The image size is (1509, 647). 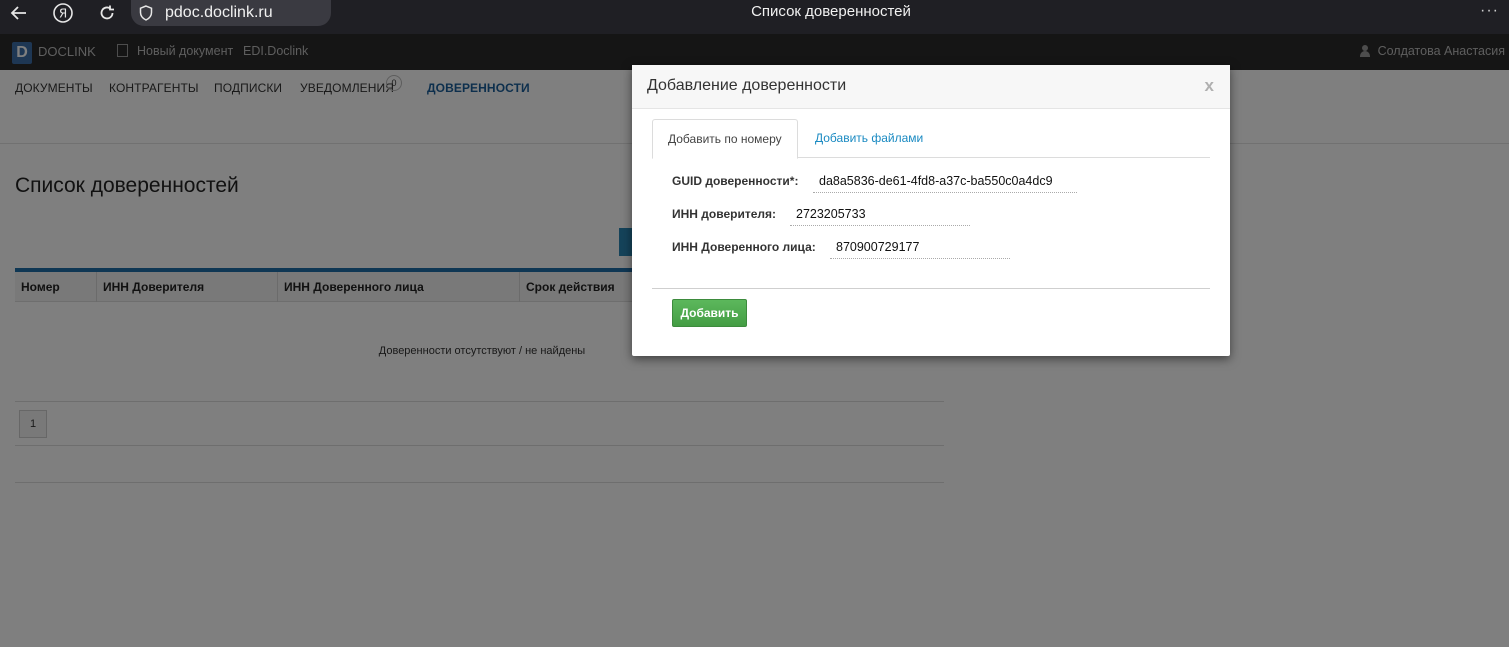 I want to click on inn-principal-input, so click(x=880, y=214).